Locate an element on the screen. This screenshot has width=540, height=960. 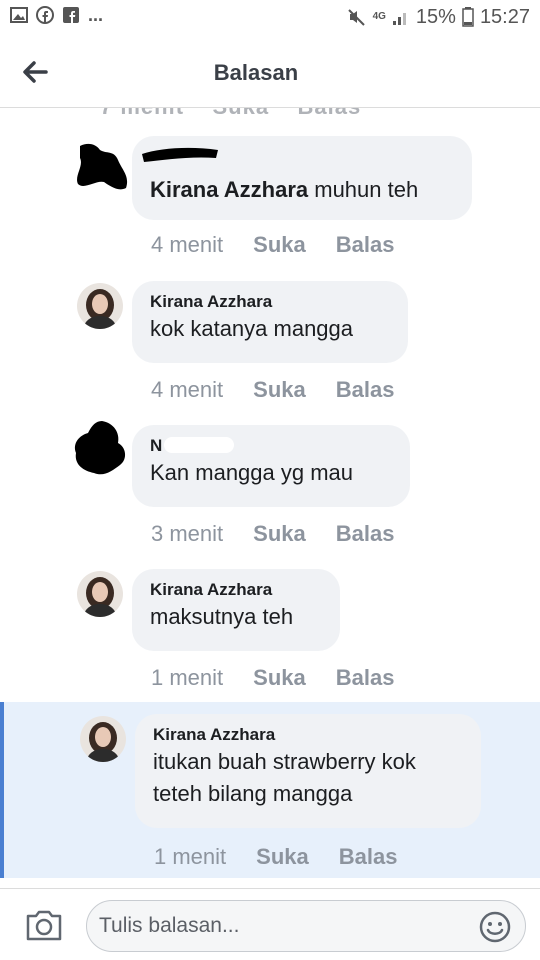
gallery-icon is located at coordinates (19, 15).